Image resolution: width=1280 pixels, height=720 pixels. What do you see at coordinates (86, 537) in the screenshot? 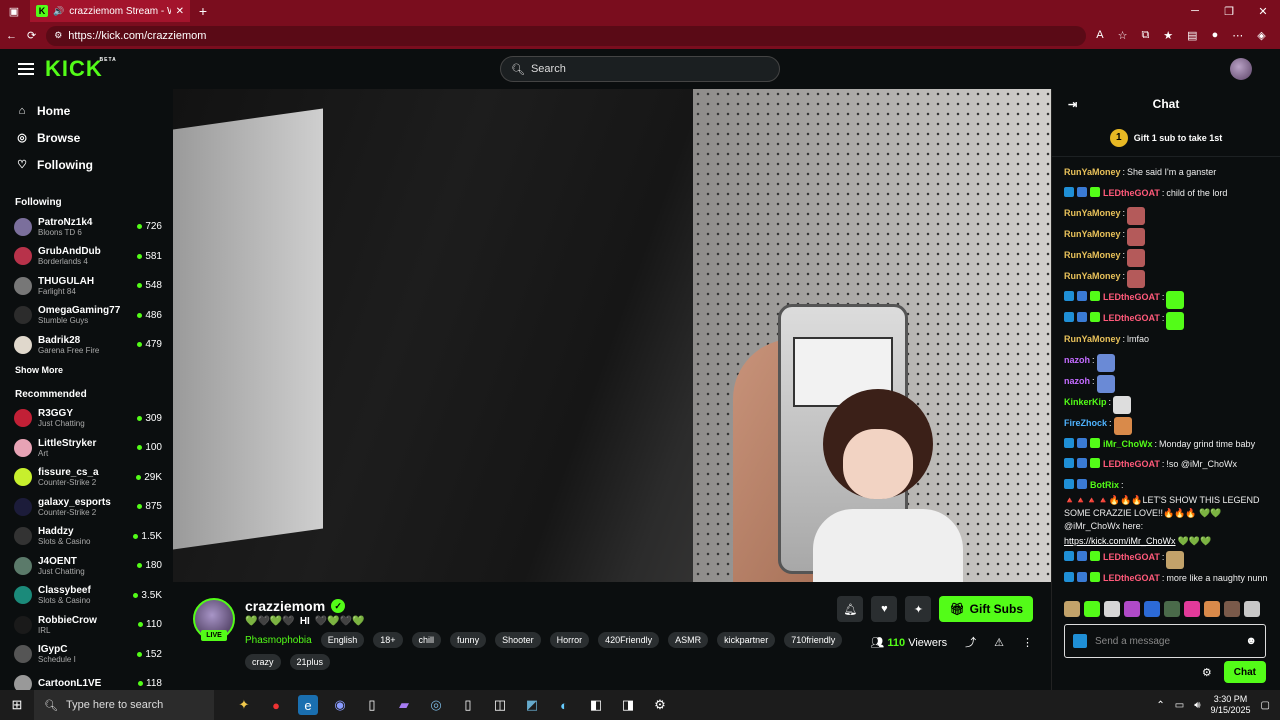
I see `sidebar-channel: Haddzy Slots & Casino 1.5K` at bounding box center [86, 537].